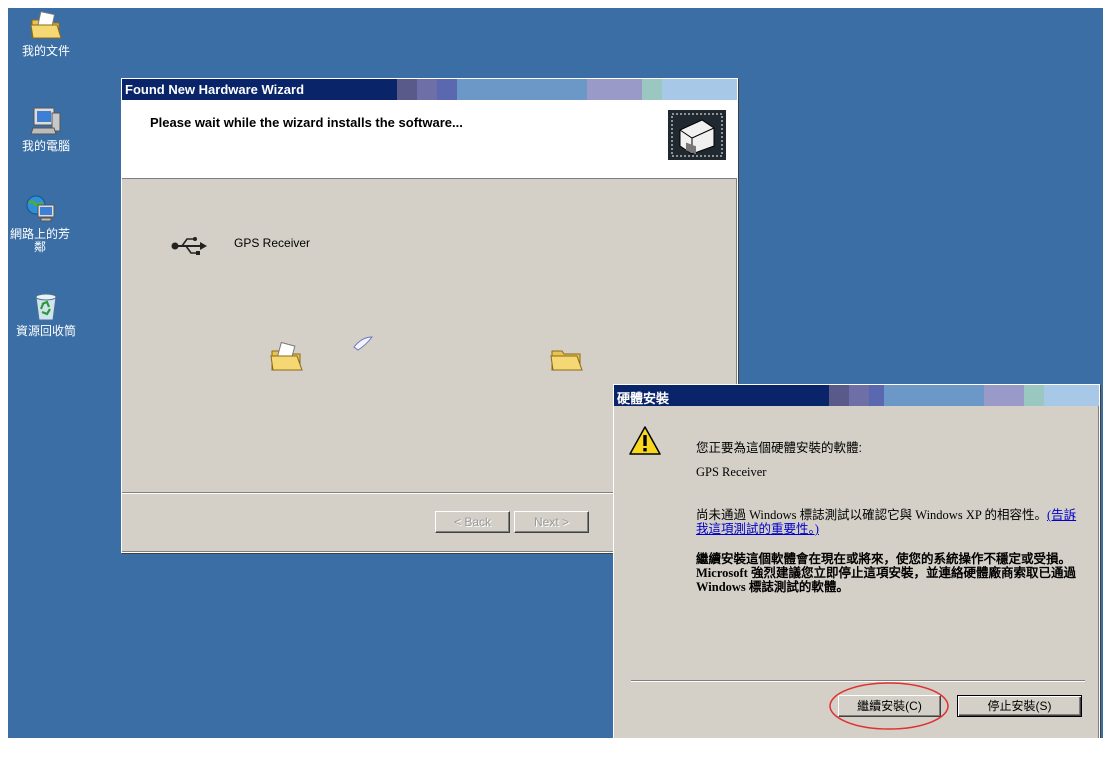  I want to click on desktop-icon-my-documents: 我的文件, so click(46, 34).